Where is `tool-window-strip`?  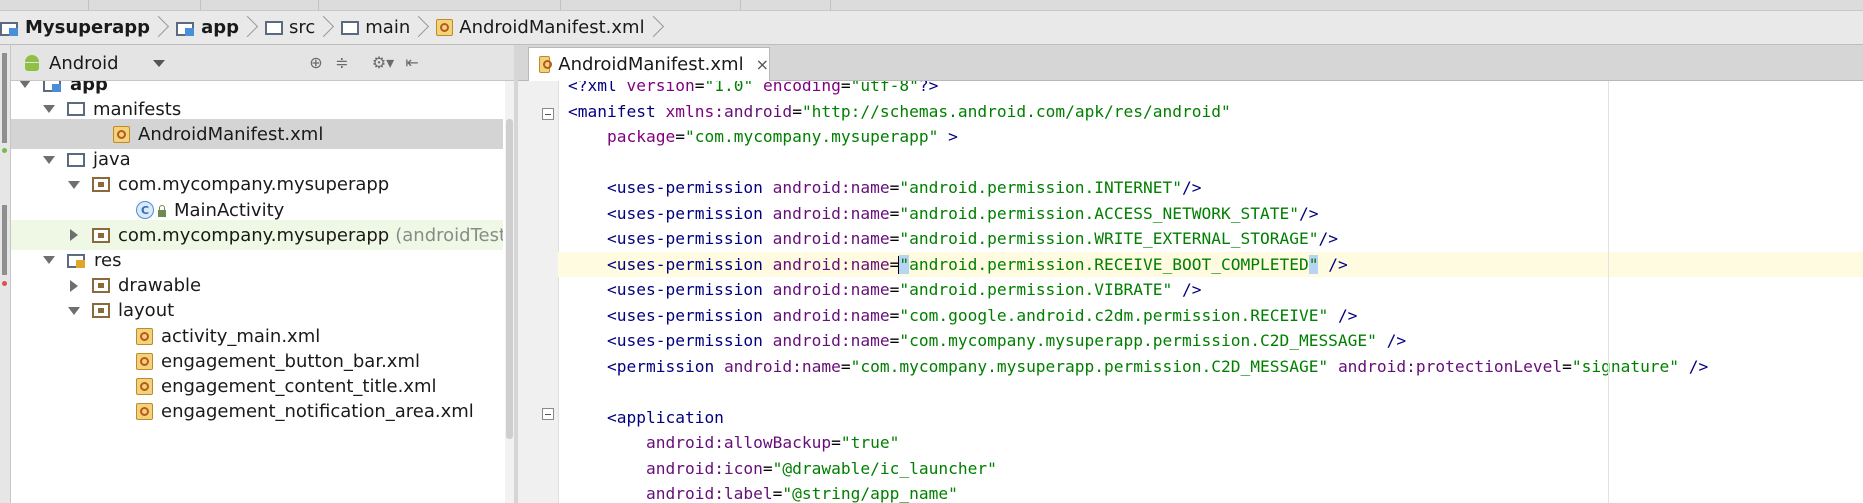
tool-window-strip is located at coordinates (5, 274).